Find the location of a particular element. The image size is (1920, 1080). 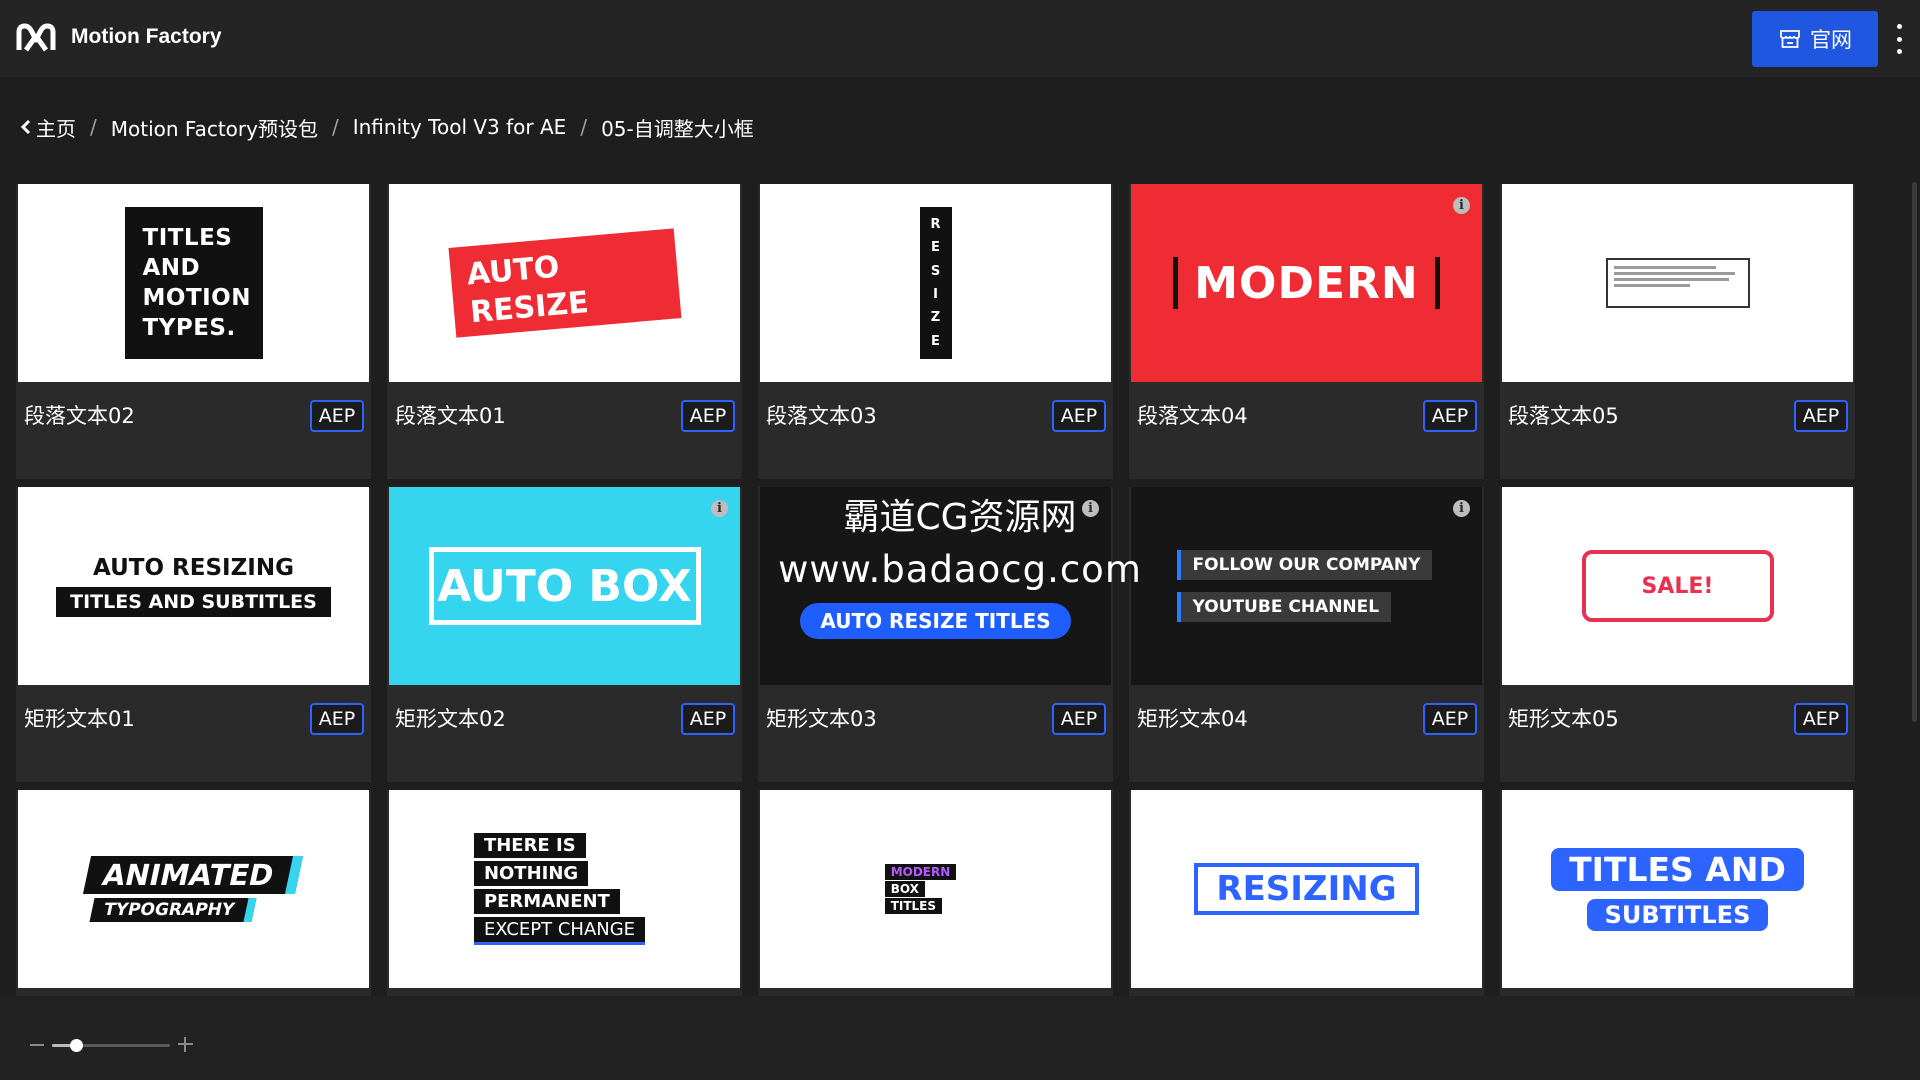

thumb-text: SALE! is located at coordinates (1677, 586).